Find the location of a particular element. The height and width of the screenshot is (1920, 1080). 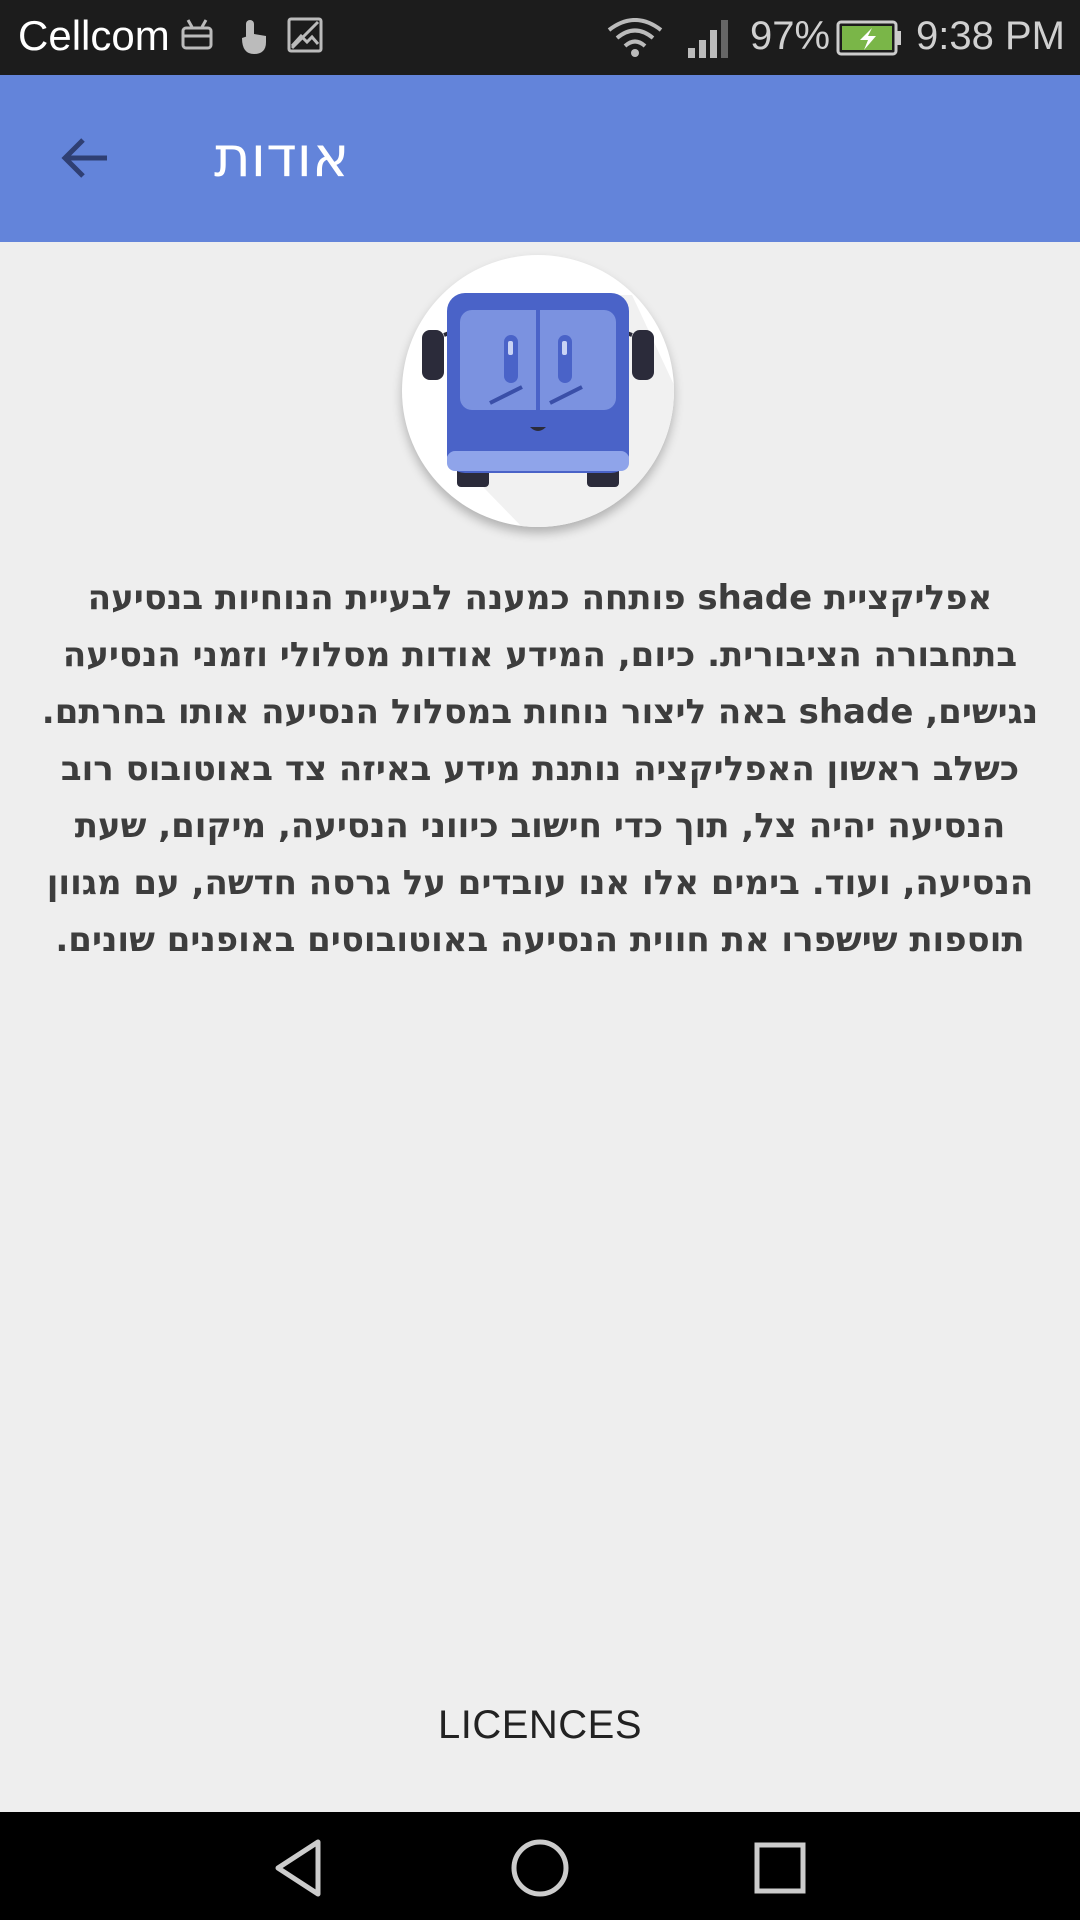

arrow-back-icon is located at coordinates (85, 160).